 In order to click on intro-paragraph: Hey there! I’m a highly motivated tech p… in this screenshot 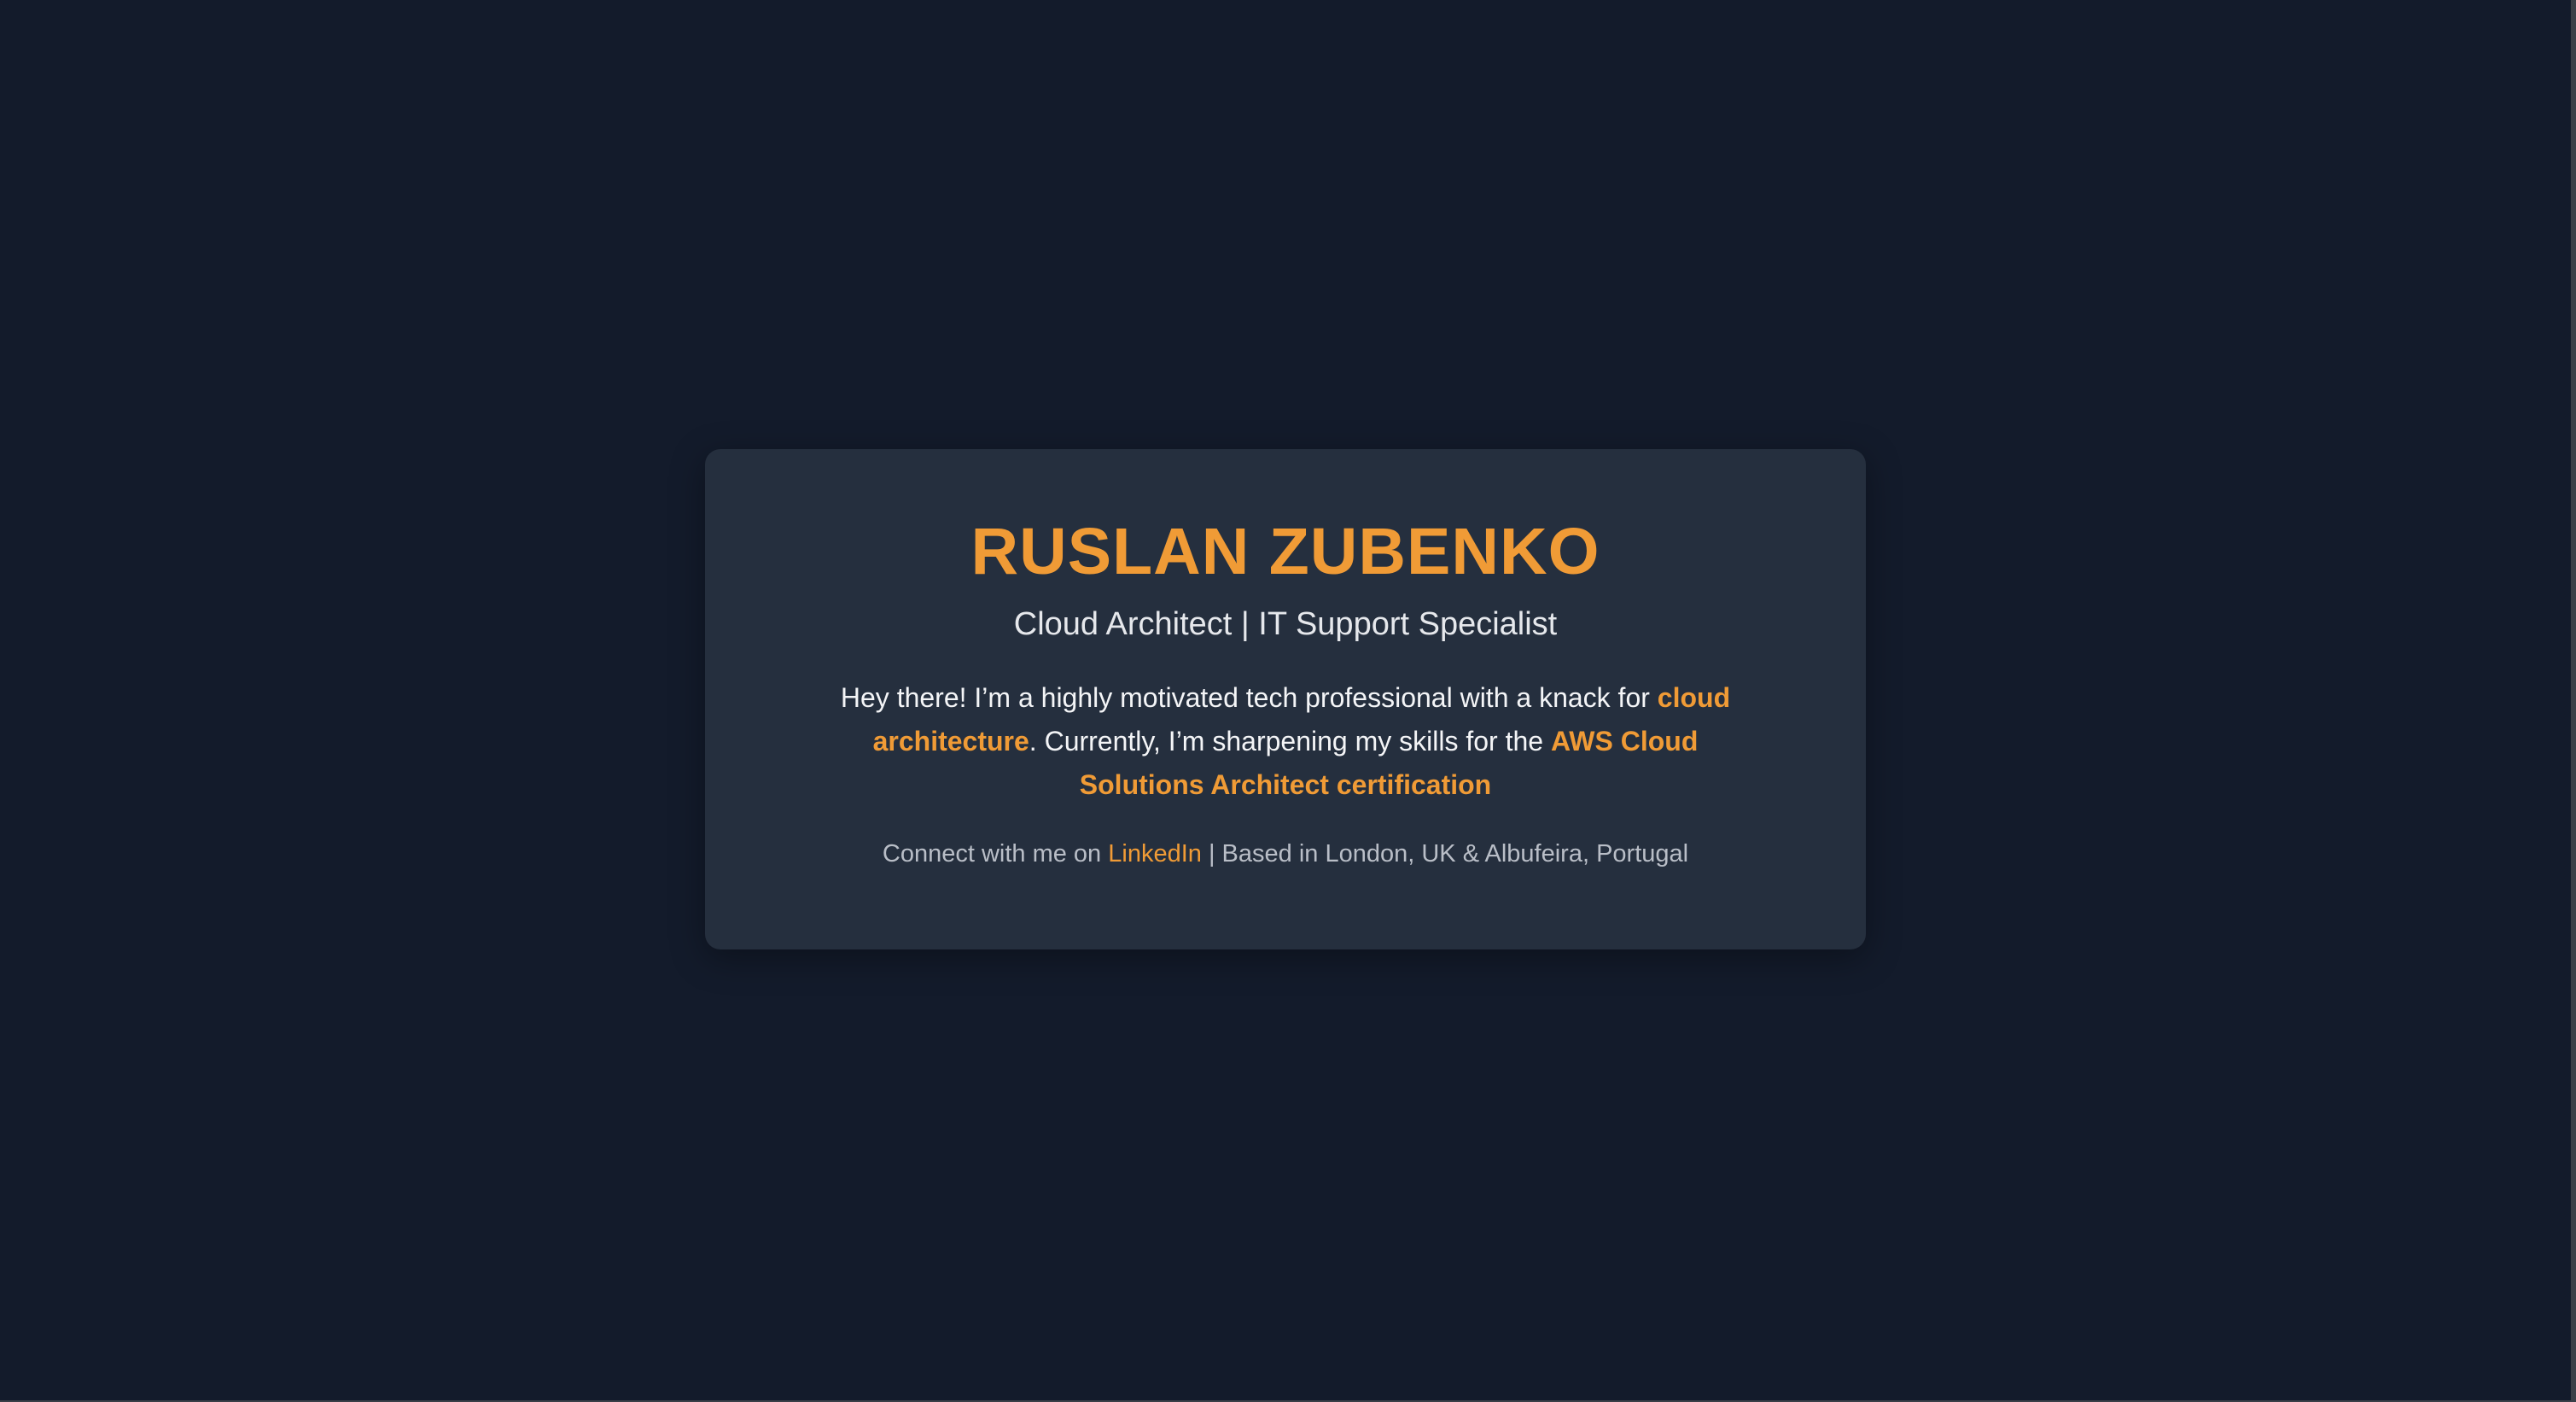, I will do `click(1285, 742)`.